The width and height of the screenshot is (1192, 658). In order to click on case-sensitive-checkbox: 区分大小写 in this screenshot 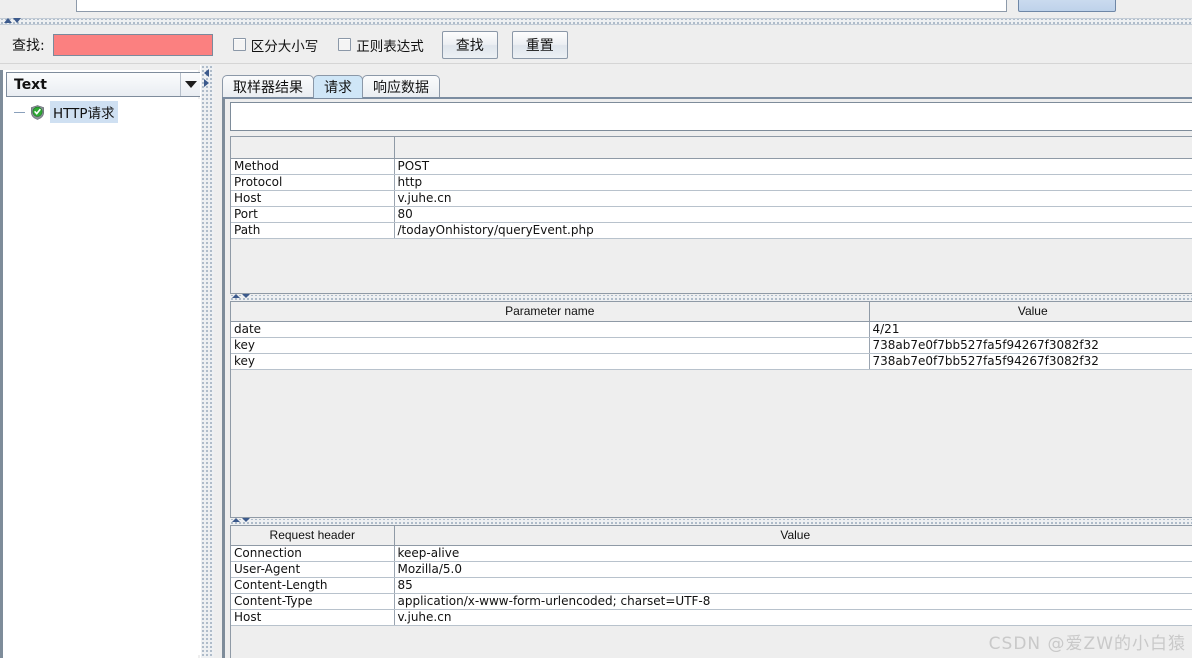, I will do `click(275, 45)`.